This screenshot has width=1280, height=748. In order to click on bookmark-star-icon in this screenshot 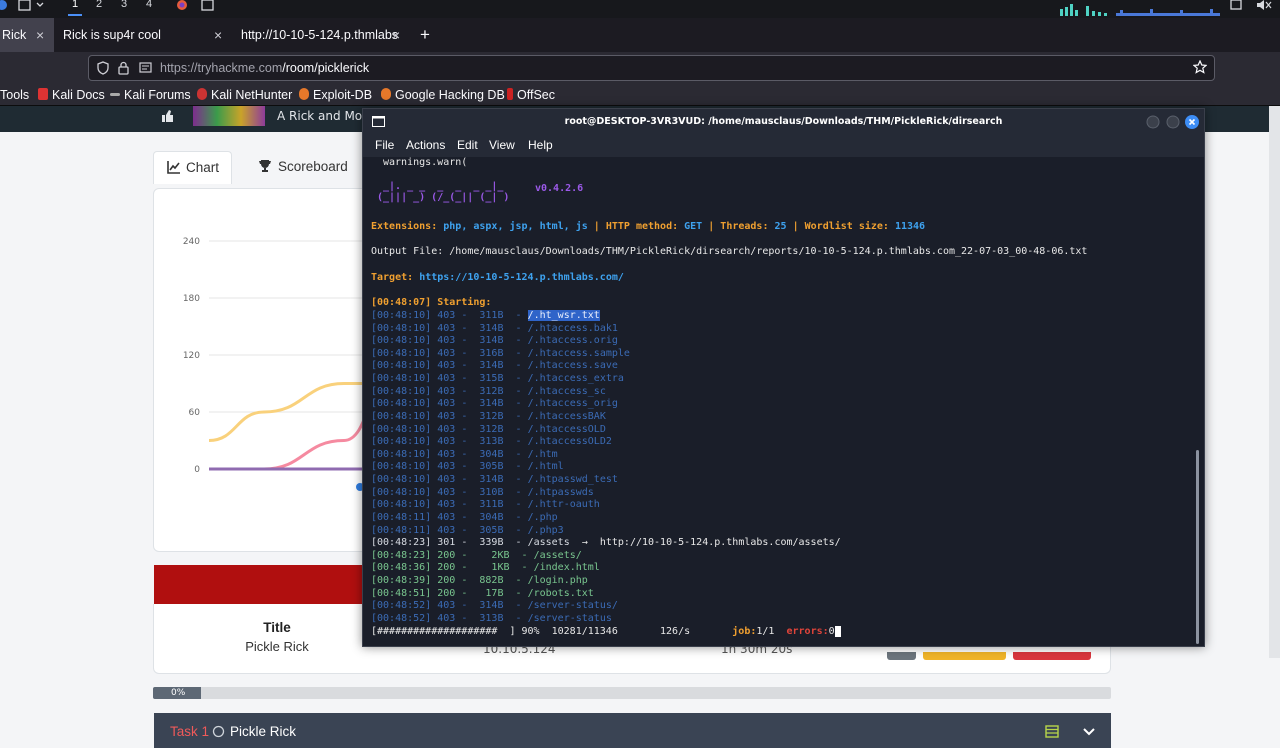, I will do `click(1200, 68)`.